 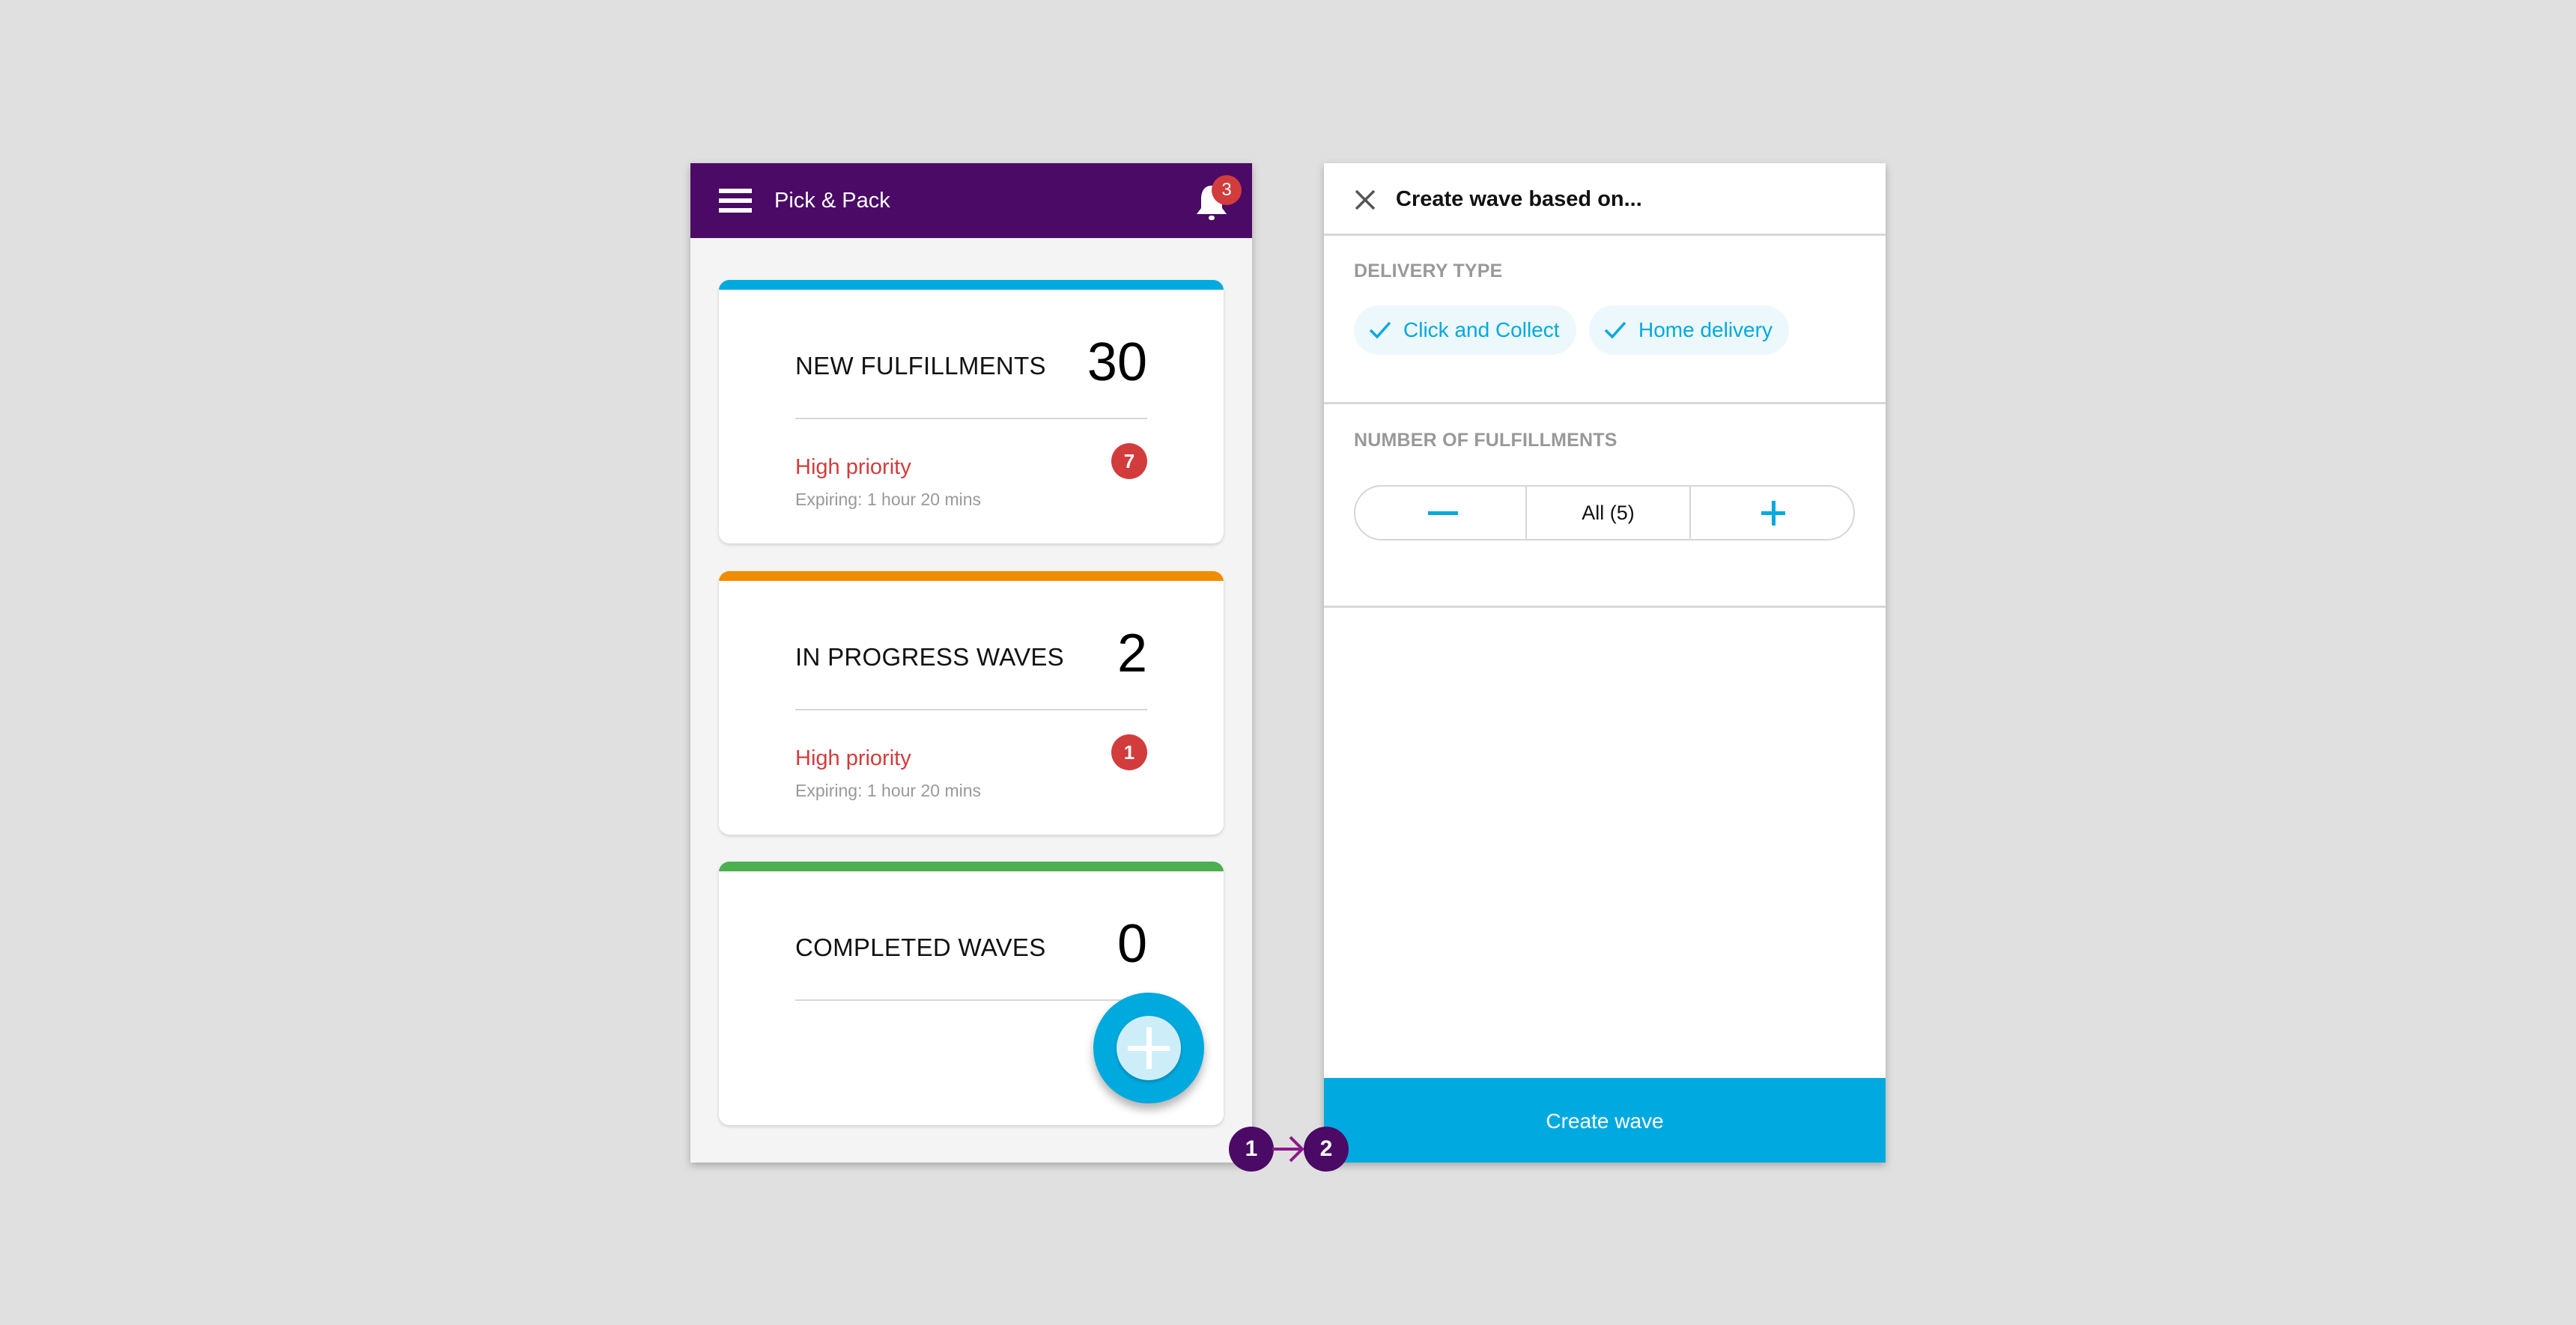 I want to click on card-title: IN PROGRESS WAVES, so click(x=929, y=657).